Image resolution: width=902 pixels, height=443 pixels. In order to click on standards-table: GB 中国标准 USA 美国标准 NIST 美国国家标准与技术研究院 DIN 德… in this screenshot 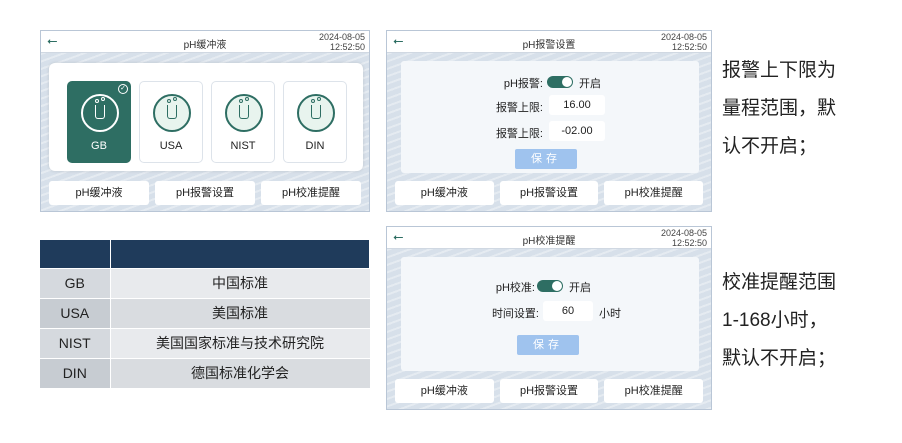, I will do `click(205, 314)`.